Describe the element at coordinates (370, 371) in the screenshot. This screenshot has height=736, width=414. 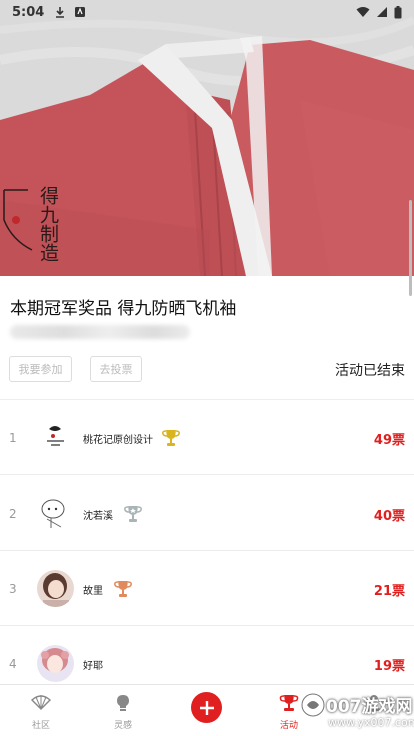
I see `activity-status: 活动已结束` at that location.